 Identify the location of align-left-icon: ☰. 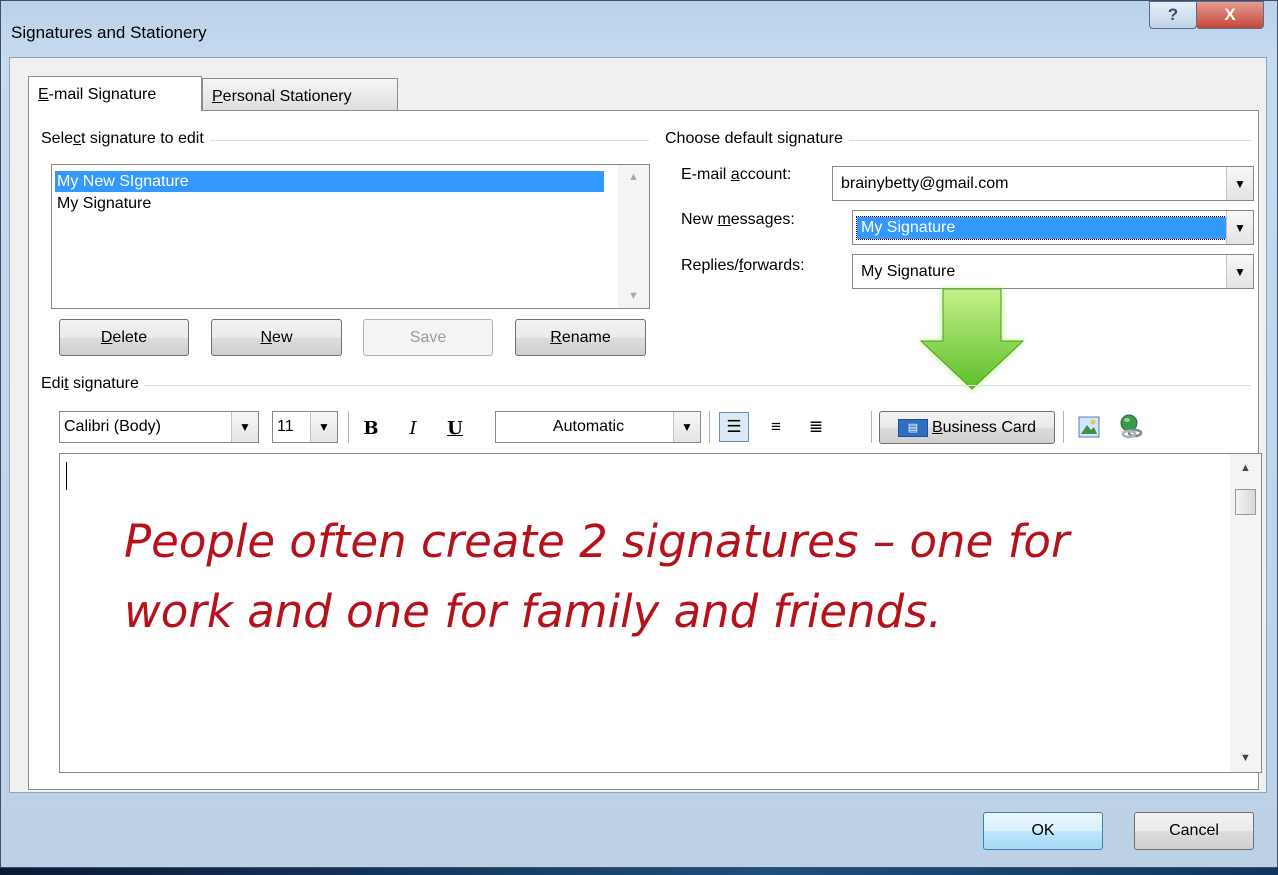
(734, 427).